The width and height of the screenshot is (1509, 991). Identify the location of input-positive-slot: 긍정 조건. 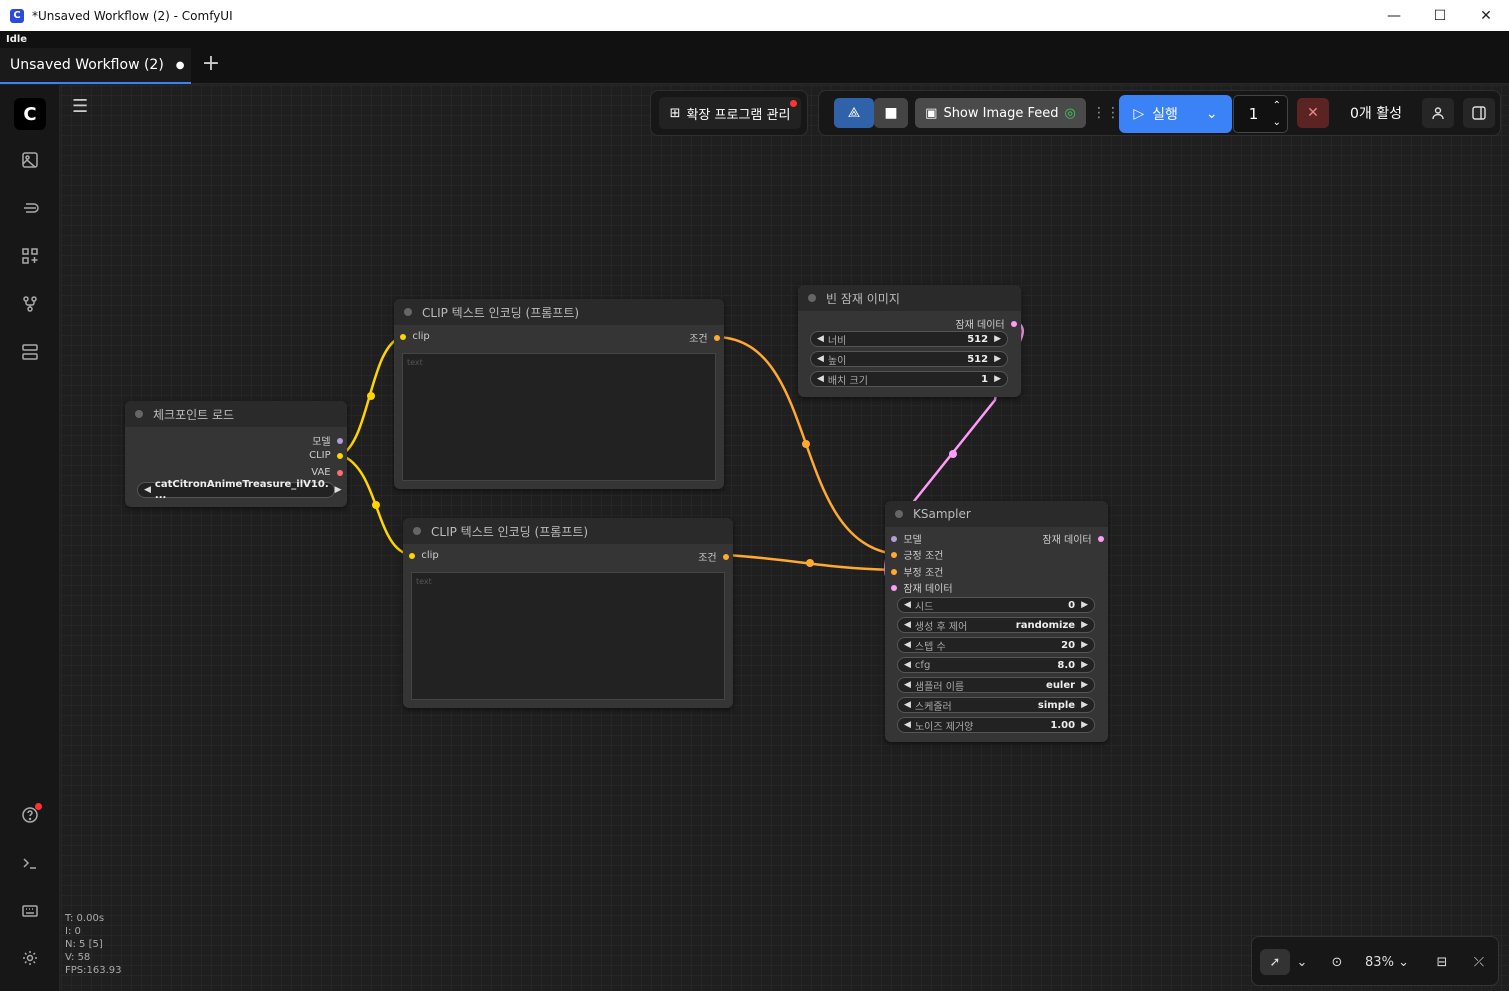
(917, 554).